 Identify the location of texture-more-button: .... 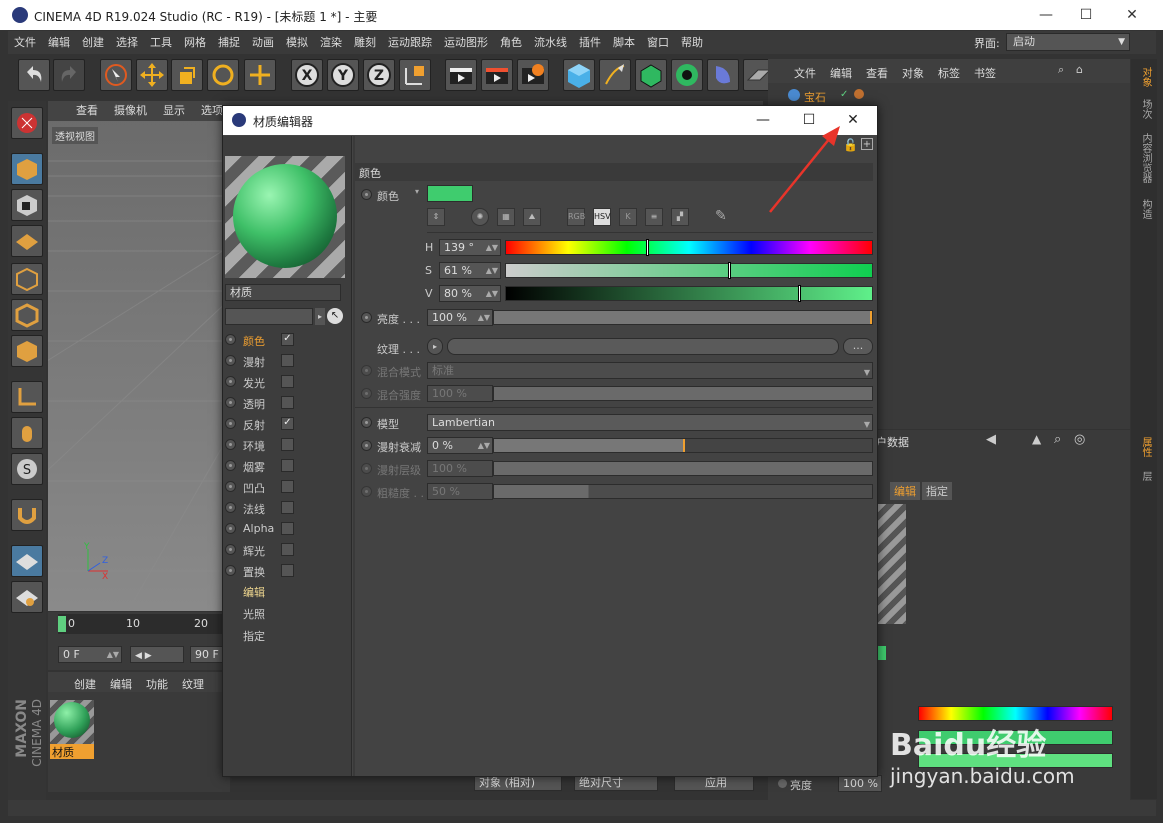
(858, 346).